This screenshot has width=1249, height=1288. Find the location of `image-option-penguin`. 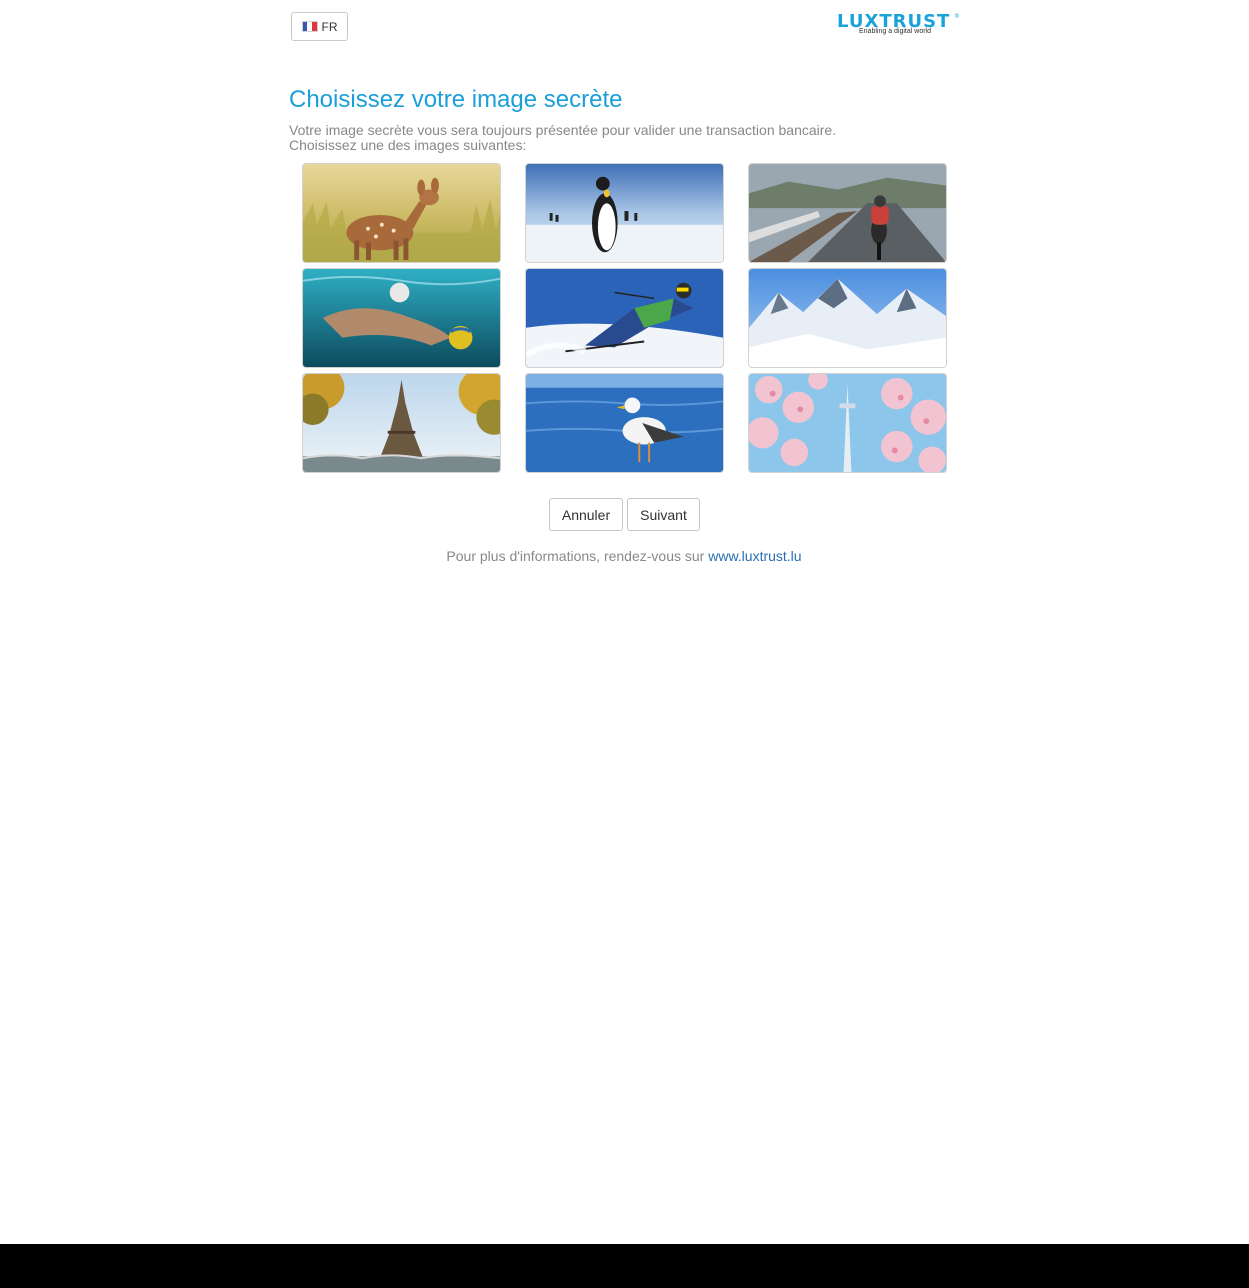

image-option-penguin is located at coordinates (624, 213).